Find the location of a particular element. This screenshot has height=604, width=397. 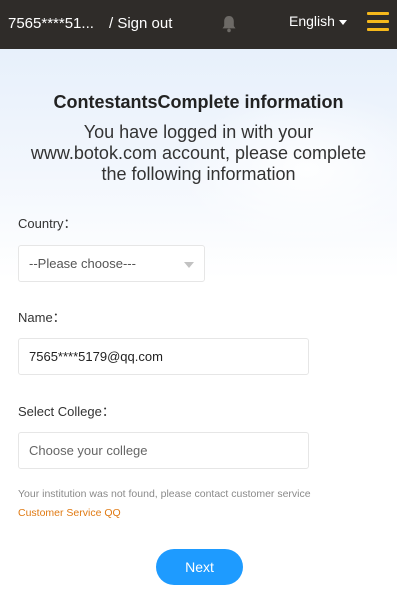

page-title: ContestantsComplete information is located at coordinates (198, 102).